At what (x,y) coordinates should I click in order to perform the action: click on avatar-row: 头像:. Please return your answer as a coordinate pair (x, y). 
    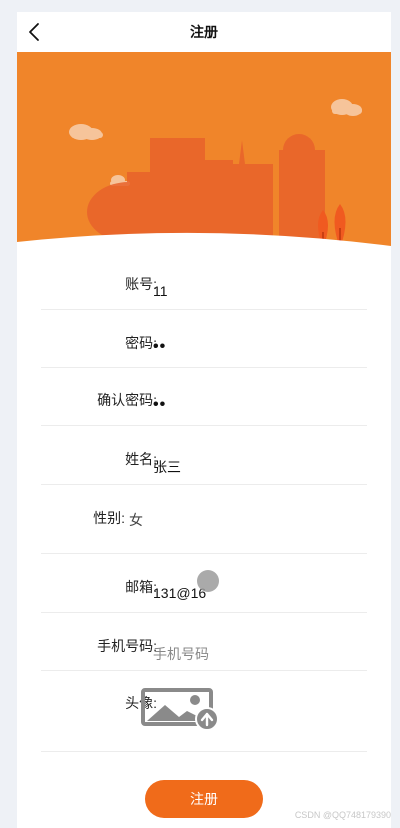
    Looking at the image, I should click on (204, 711).